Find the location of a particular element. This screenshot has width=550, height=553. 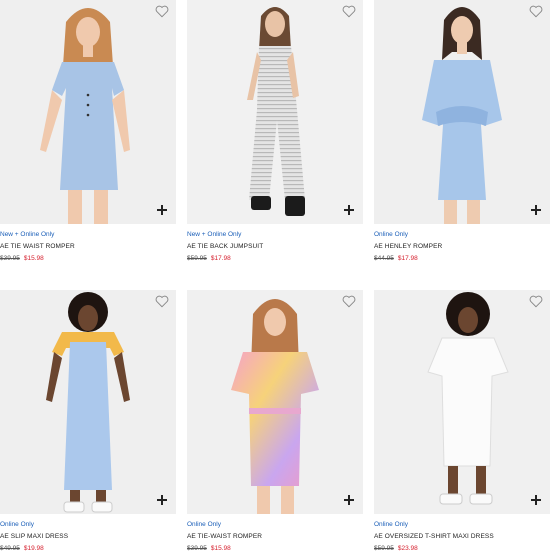

product-name: AE TIE BACK JUMPSUIT is located at coordinates (225, 246).